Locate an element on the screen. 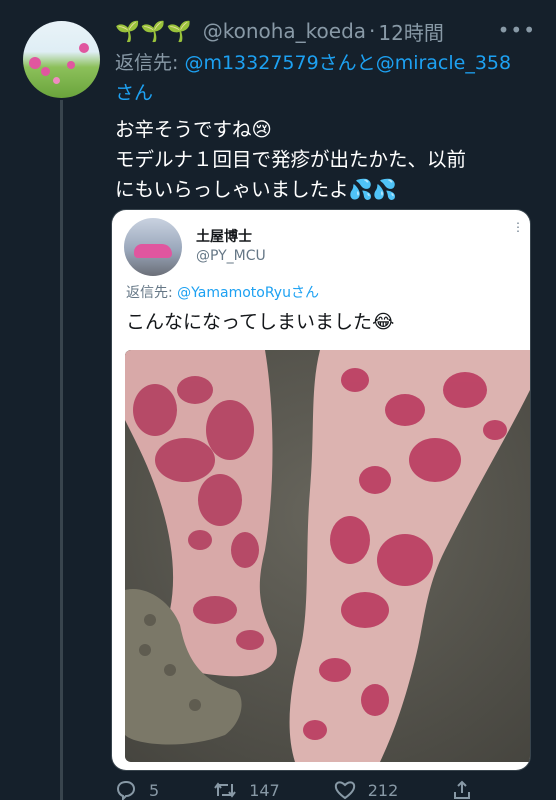 The width and height of the screenshot is (556, 800). quote-avatar is located at coordinates (153, 247).